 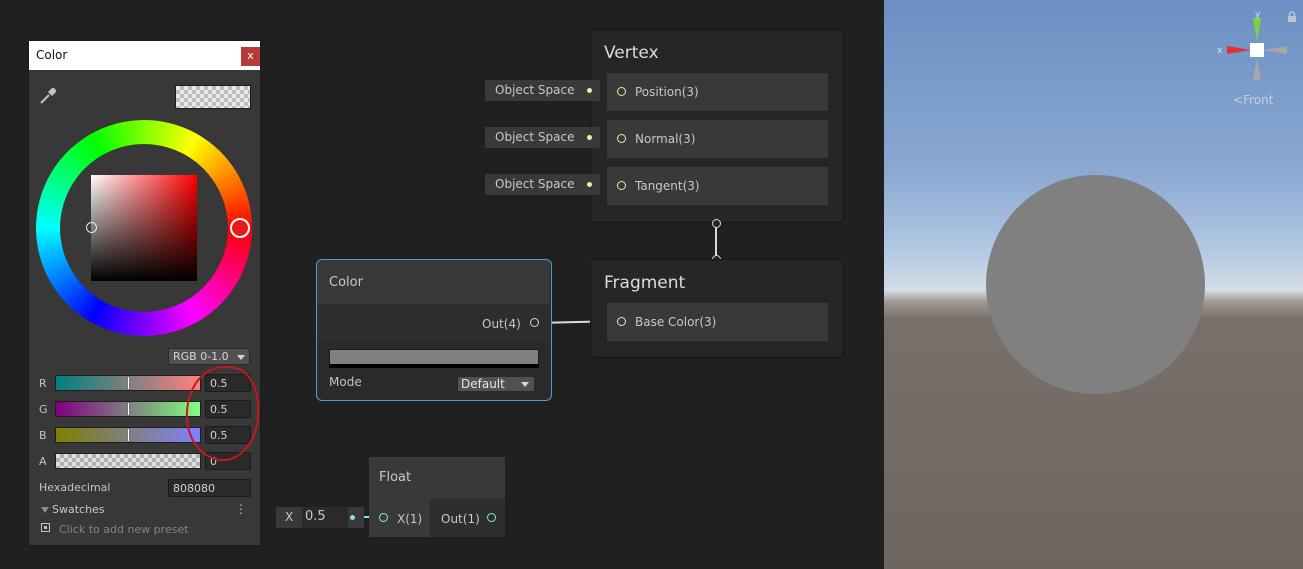 I want to click on fragment-node: Fragment Base Color(3), so click(x=717, y=308).